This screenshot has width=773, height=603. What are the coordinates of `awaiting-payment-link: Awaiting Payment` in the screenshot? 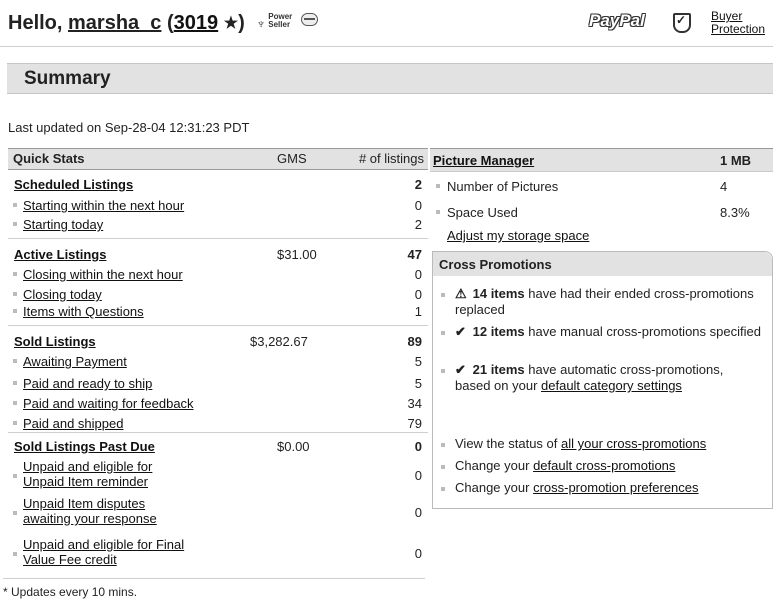 It's located at (75, 361).